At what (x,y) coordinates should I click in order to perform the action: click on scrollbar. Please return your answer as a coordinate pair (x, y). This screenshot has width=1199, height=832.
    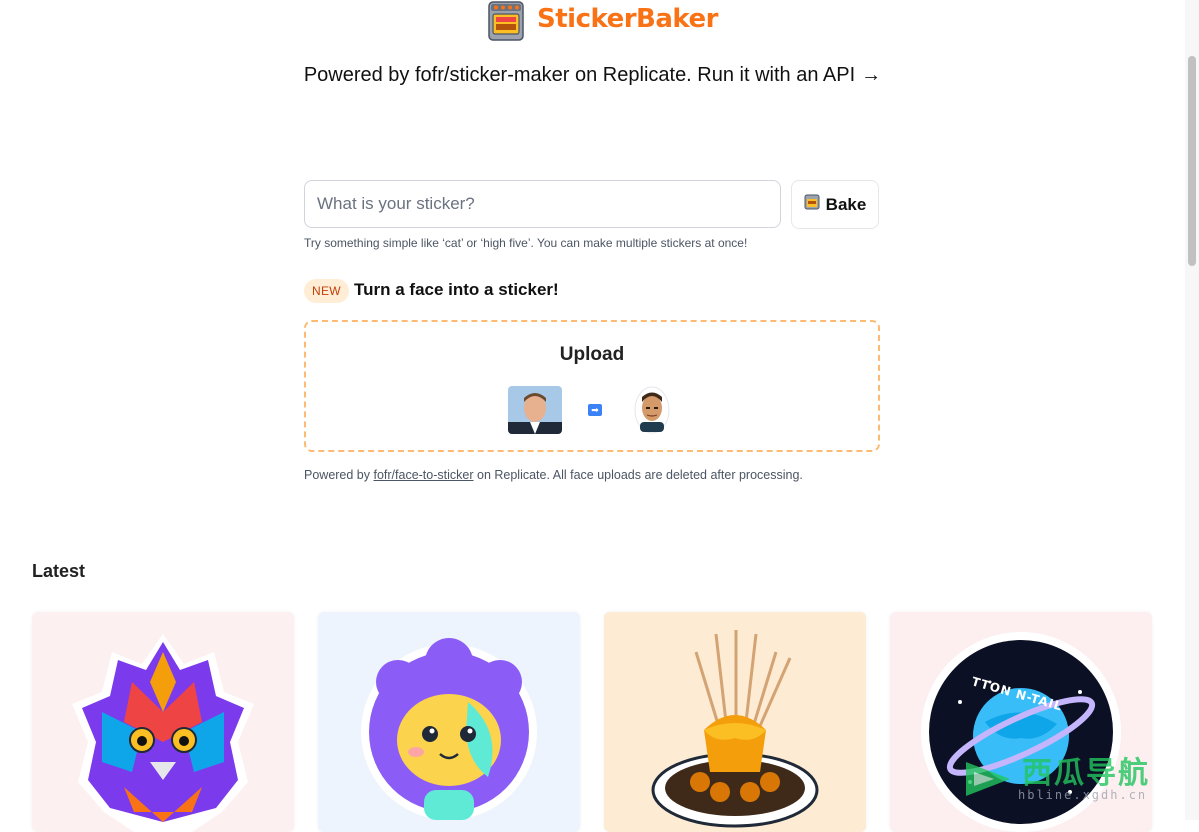
    Looking at the image, I should click on (1192, 410).